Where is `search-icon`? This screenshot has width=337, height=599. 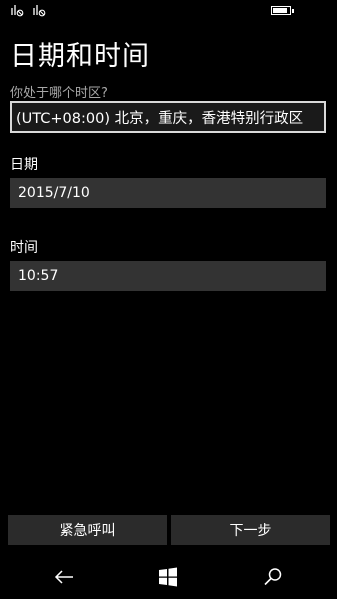 search-icon is located at coordinates (273, 577).